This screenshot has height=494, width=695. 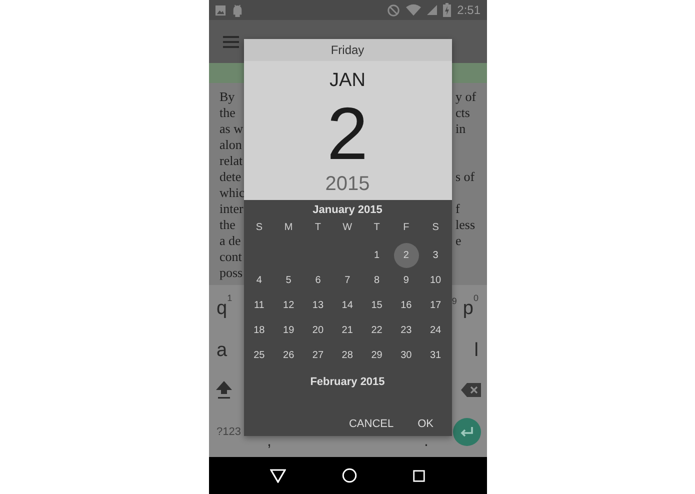 What do you see at coordinates (348, 81) in the screenshot?
I see `month-text: JAN` at bounding box center [348, 81].